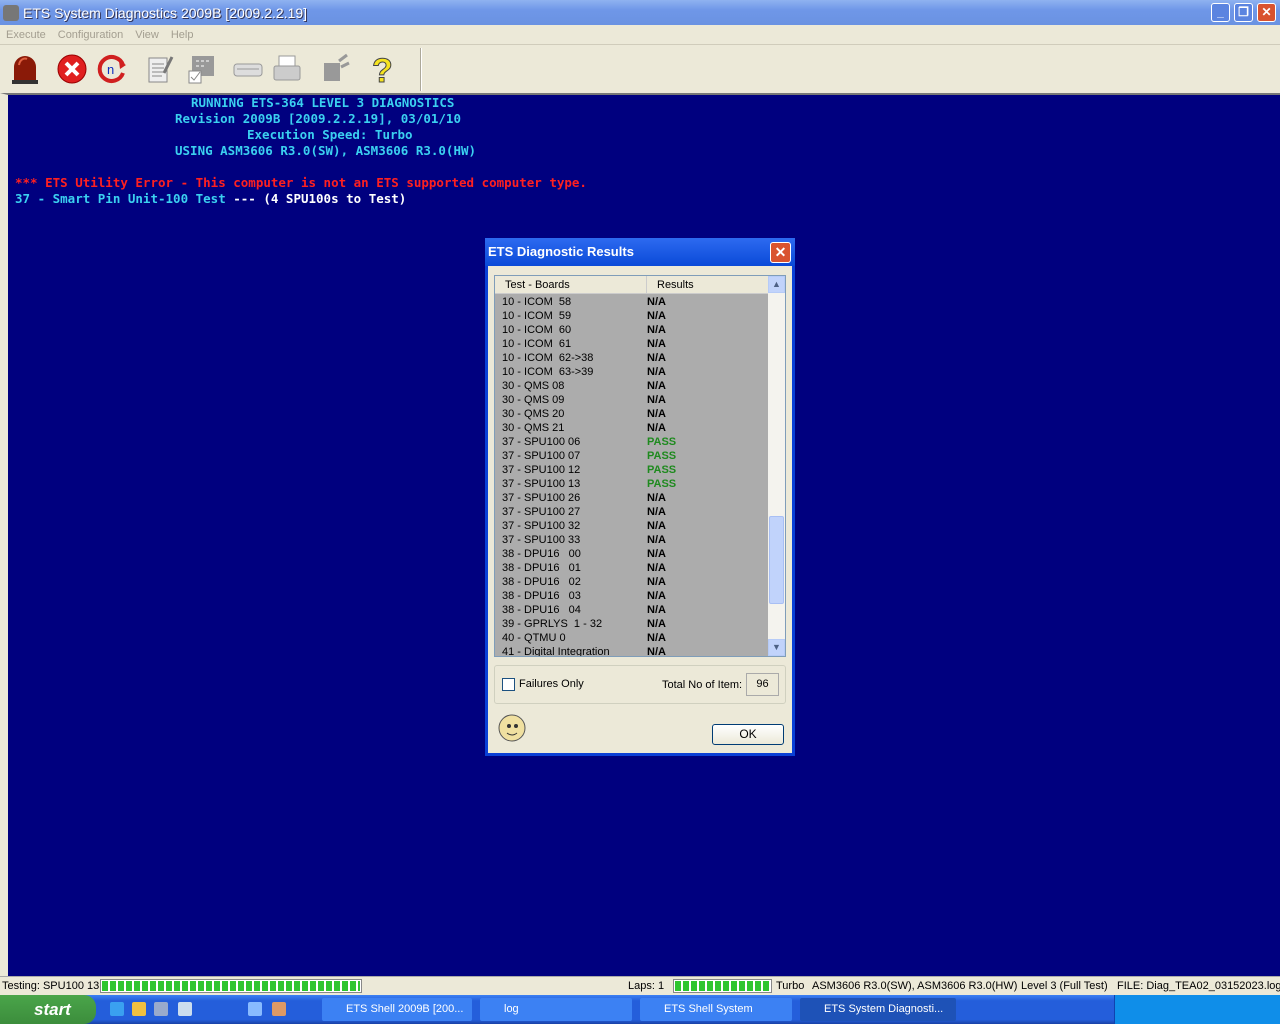 The width and height of the screenshot is (1280, 1024). What do you see at coordinates (112, 69) in the screenshot?
I see `repeat-n-icon: n` at bounding box center [112, 69].